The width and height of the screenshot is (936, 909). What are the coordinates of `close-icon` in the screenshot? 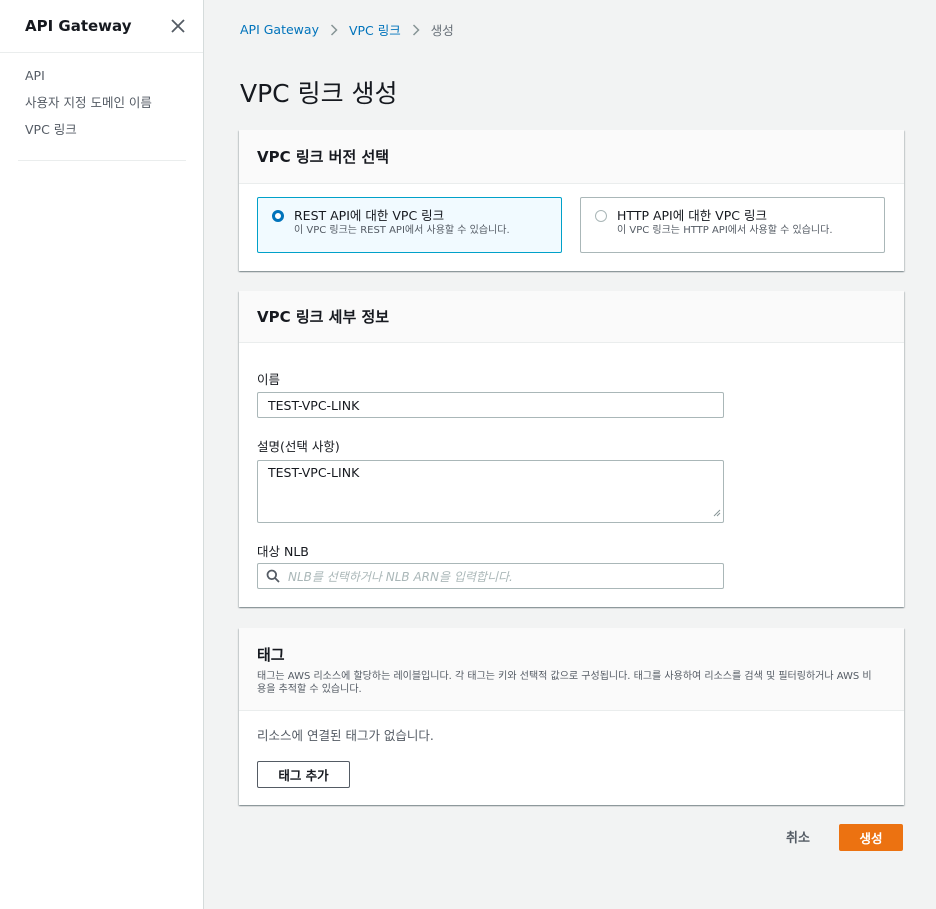 It's located at (178, 26).